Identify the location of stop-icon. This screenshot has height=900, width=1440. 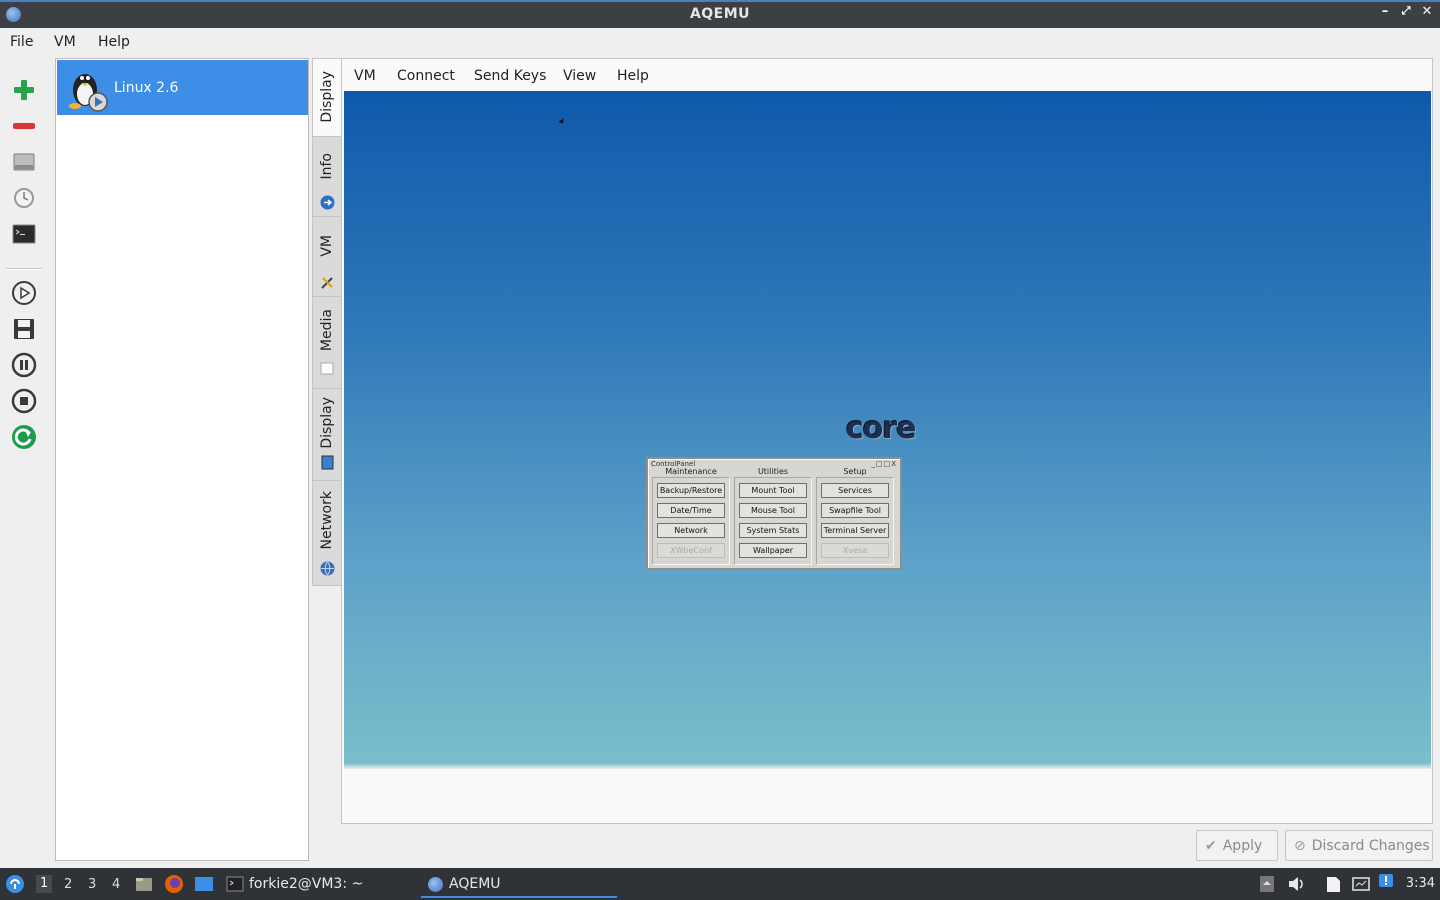
(24, 401).